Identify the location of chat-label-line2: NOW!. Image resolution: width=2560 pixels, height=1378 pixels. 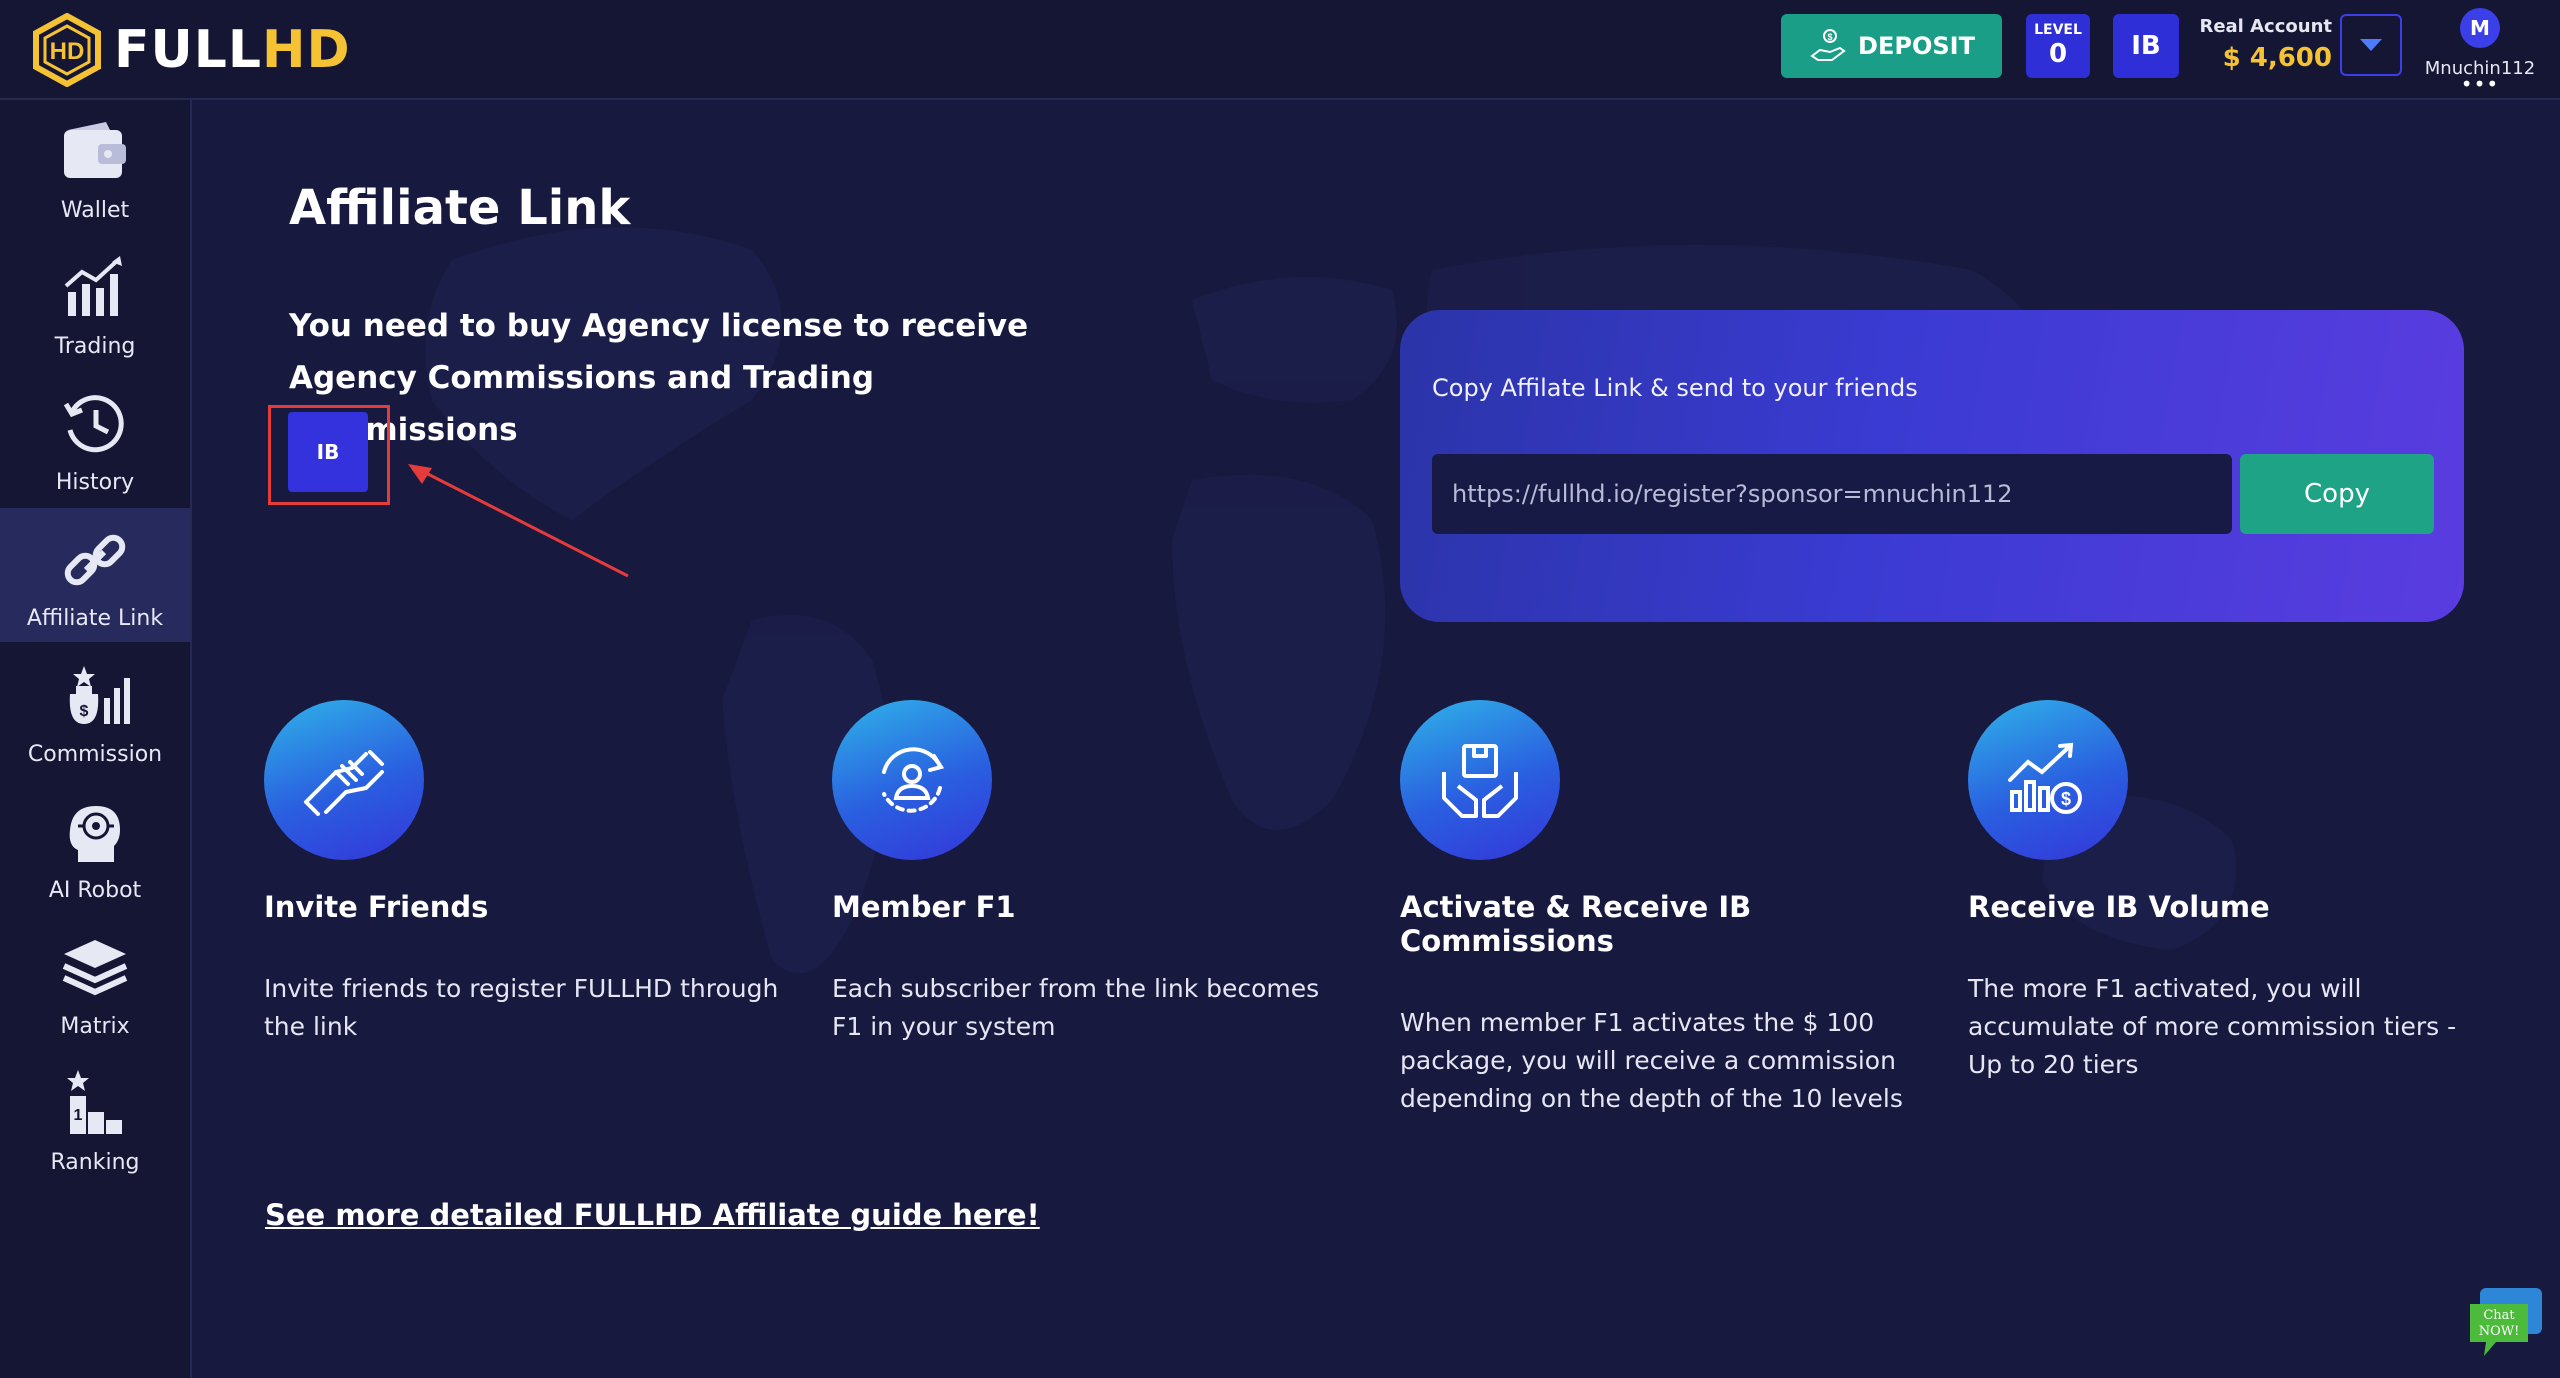
(2499, 1331).